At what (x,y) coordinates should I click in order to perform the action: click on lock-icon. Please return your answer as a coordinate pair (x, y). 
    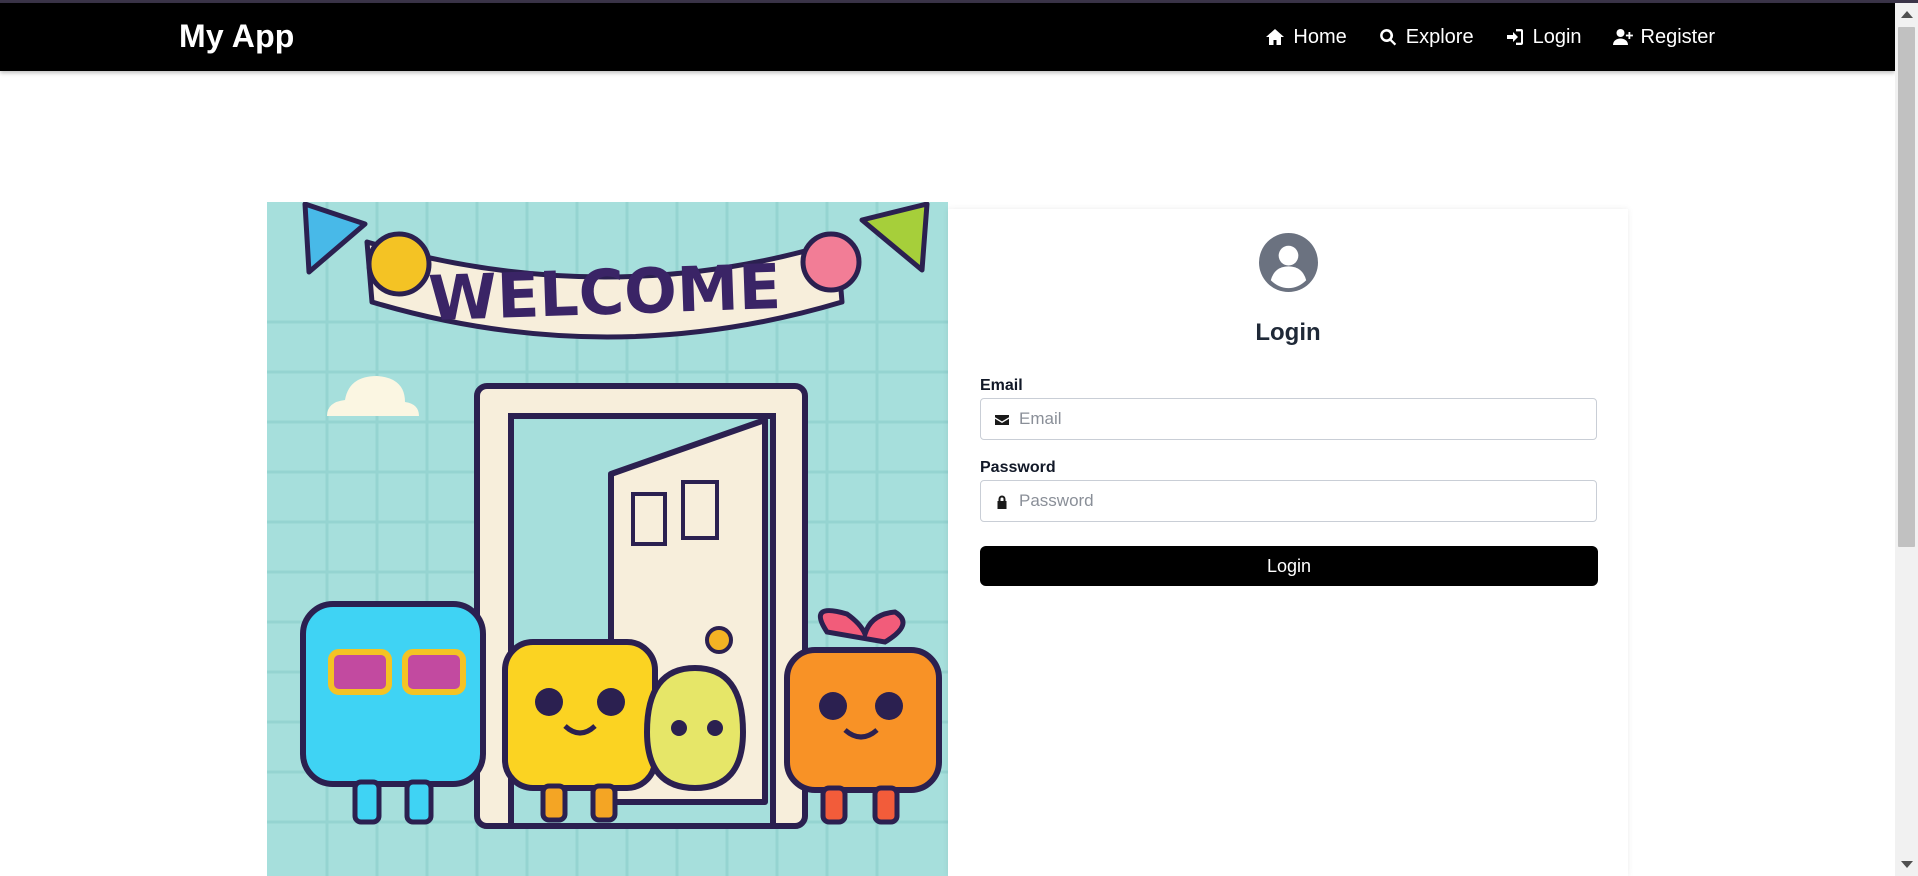
    Looking at the image, I should click on (1002, 502).